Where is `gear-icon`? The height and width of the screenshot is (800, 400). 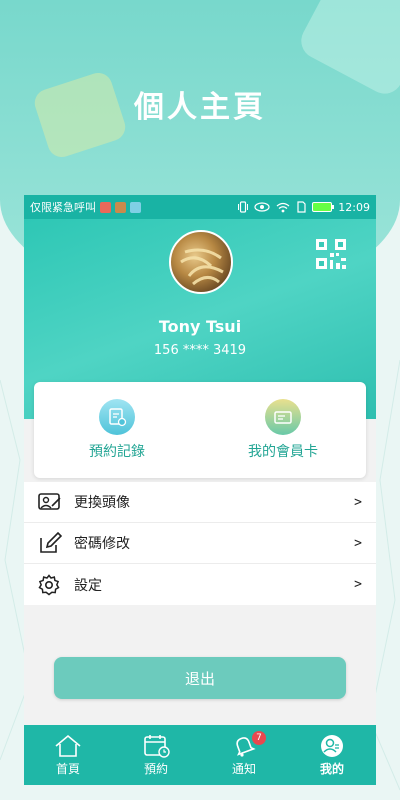 gear-icon is located at coordinates (51, 585).